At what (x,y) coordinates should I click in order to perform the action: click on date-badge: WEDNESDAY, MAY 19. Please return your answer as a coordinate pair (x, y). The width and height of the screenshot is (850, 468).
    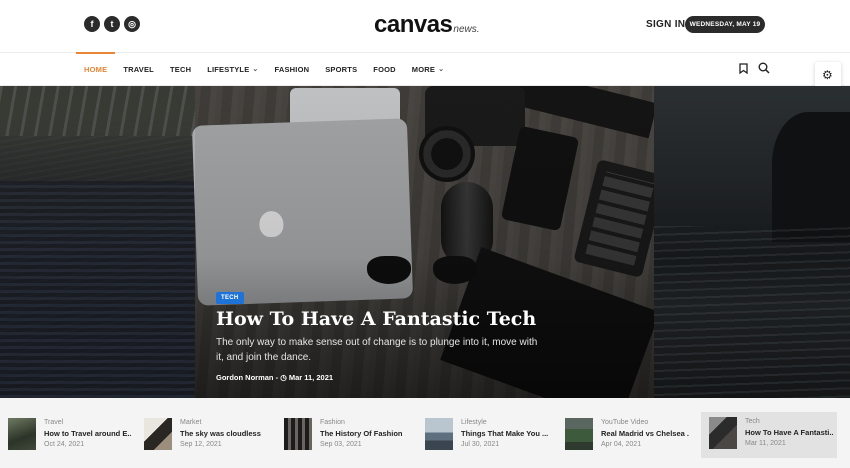
    Looking at the image, I should click on (725, 24).